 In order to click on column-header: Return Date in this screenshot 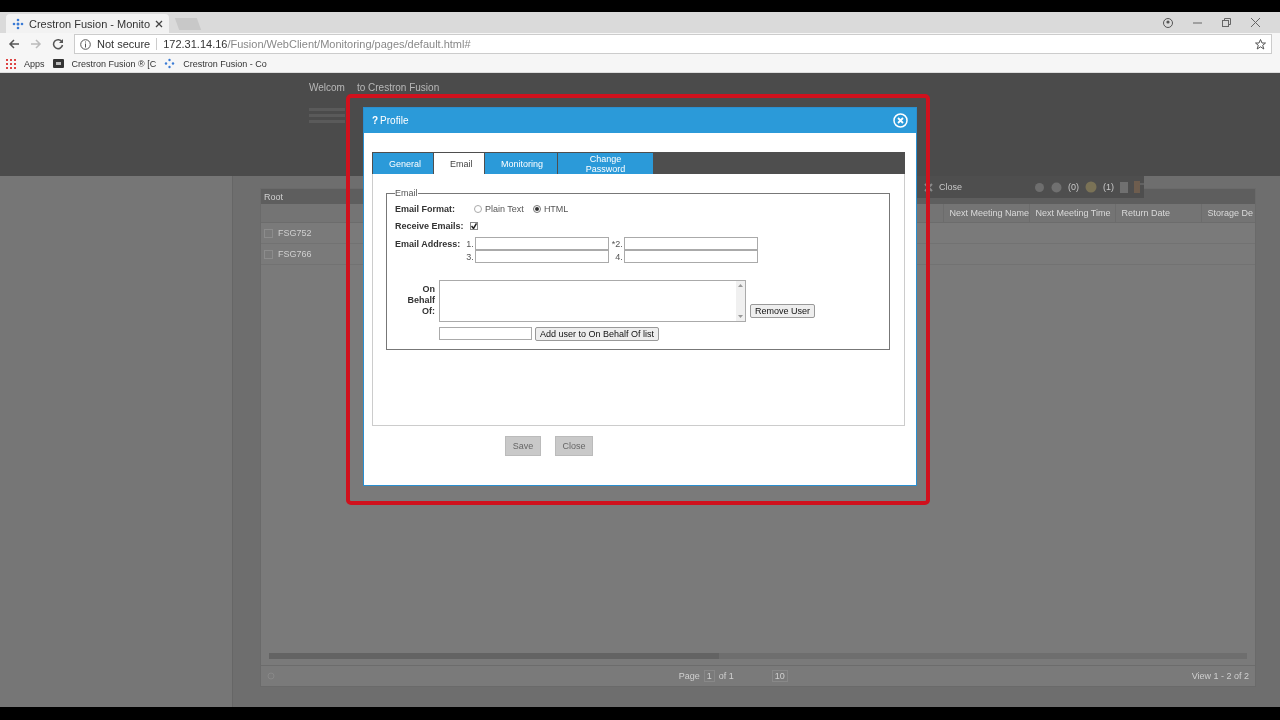, I will do `click(1158, 213)`.